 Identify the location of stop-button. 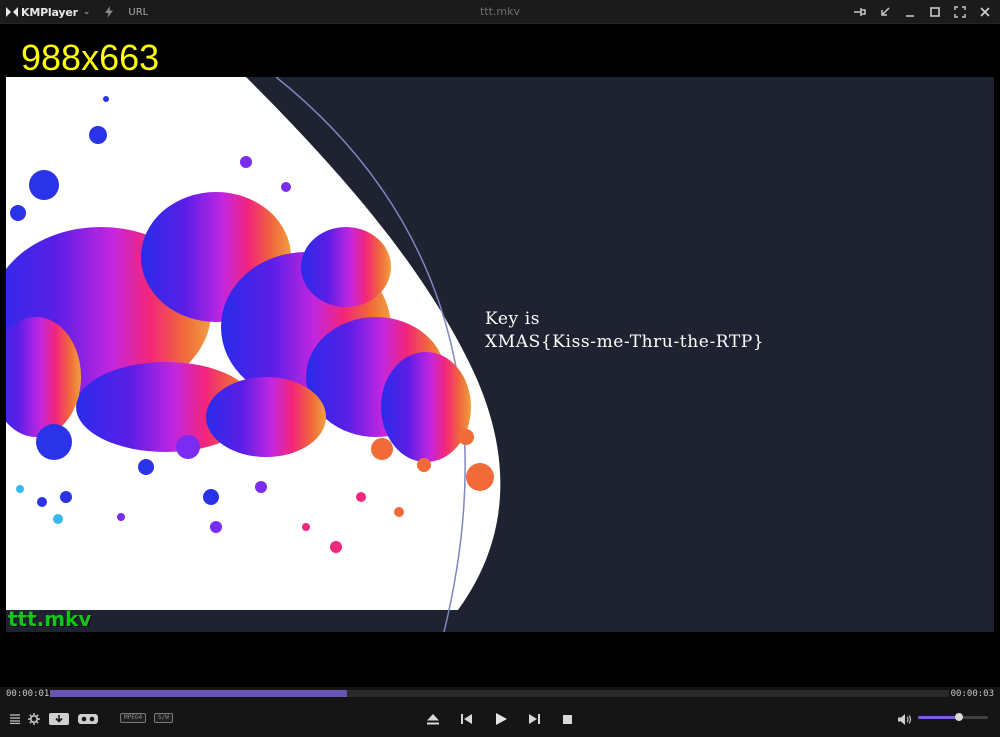
(567, 719).